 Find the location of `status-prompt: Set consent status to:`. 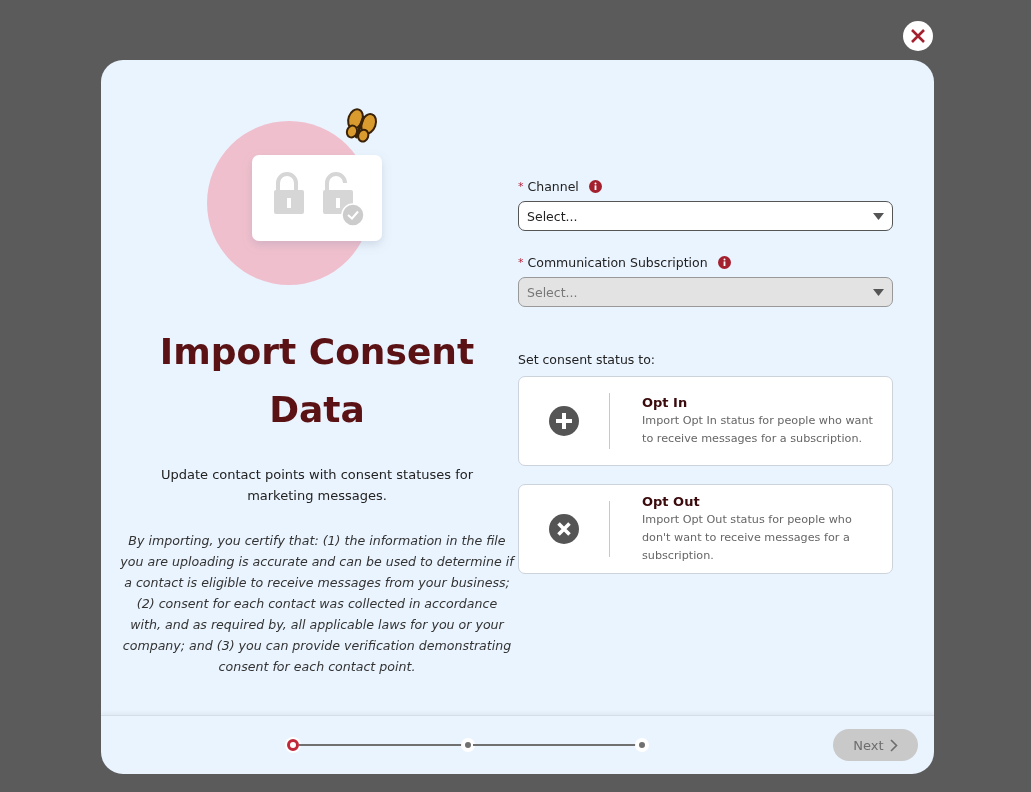

status-prompt: Set consent status to: is located at coordinates (587, 360).